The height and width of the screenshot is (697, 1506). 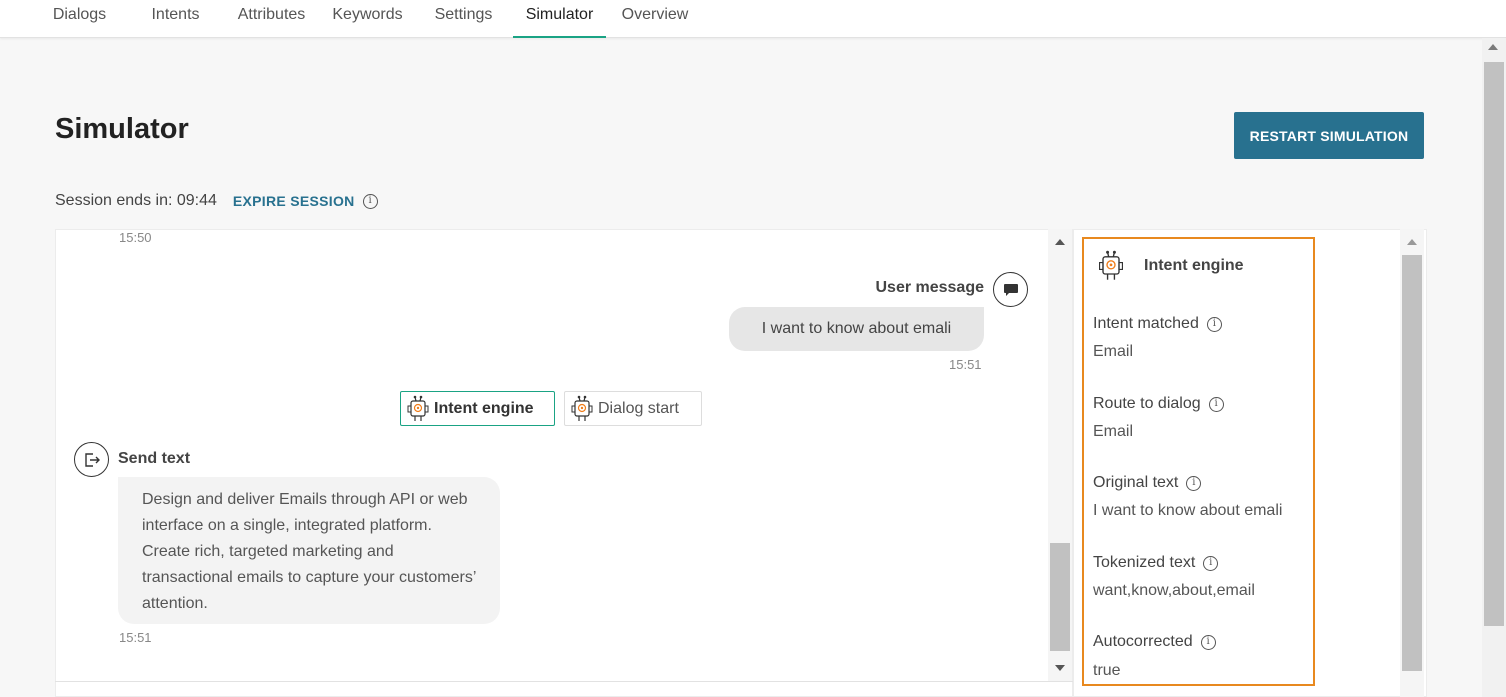 What do you see at coordinates (564, 681) in the screenshot?
I see `chat-divider` at bounding box center [564, 681].